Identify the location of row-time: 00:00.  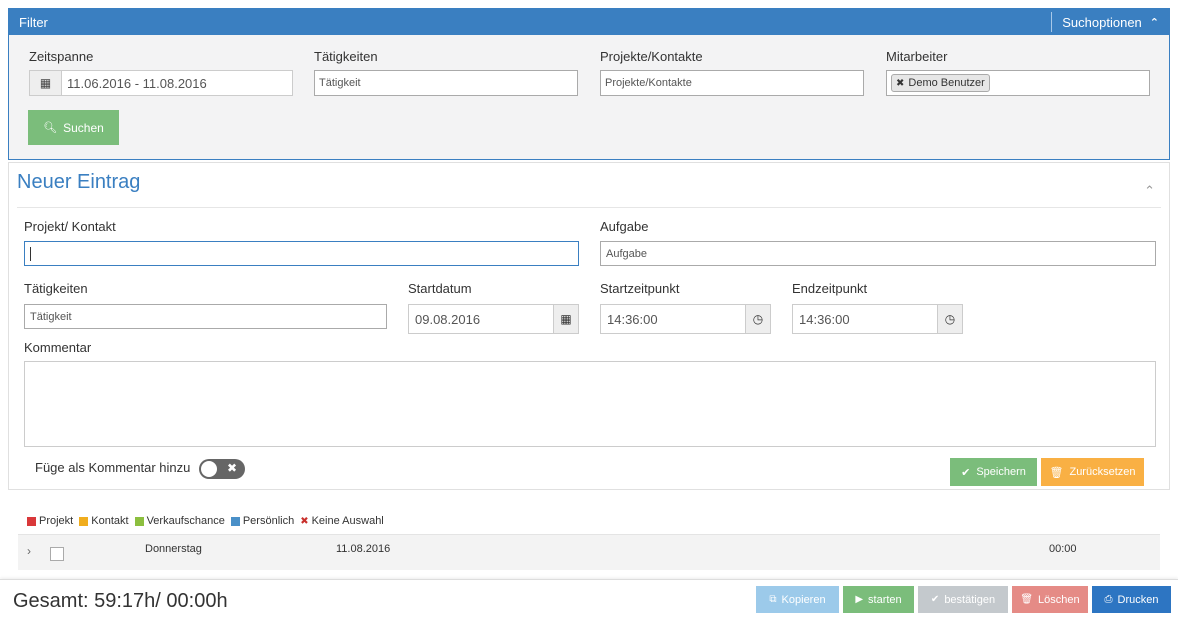
(1063, 549).